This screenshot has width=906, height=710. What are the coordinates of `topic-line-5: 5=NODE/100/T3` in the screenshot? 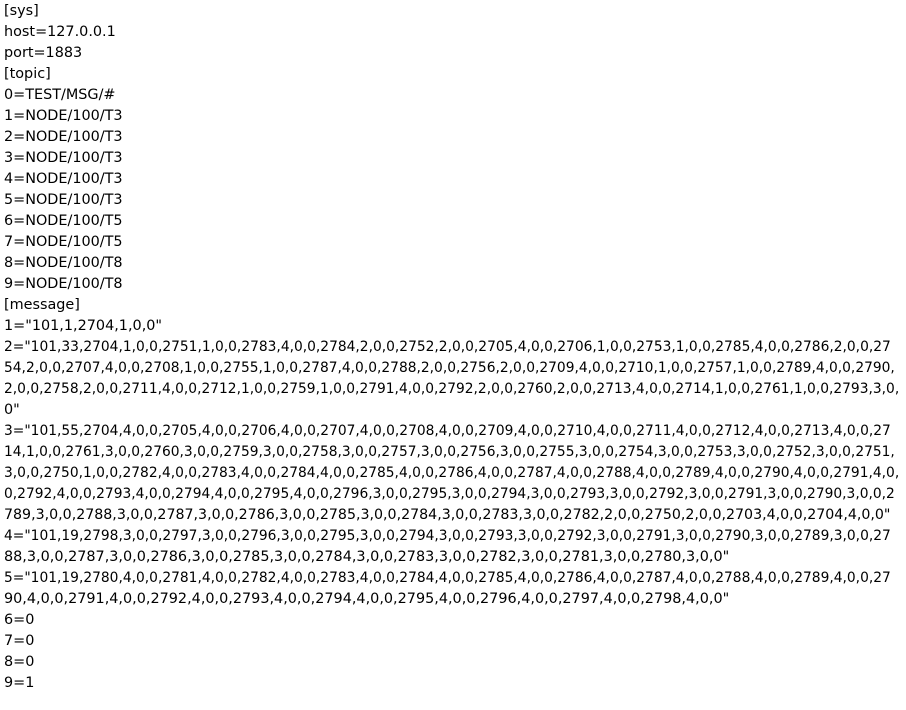 It's located at (63, 200).